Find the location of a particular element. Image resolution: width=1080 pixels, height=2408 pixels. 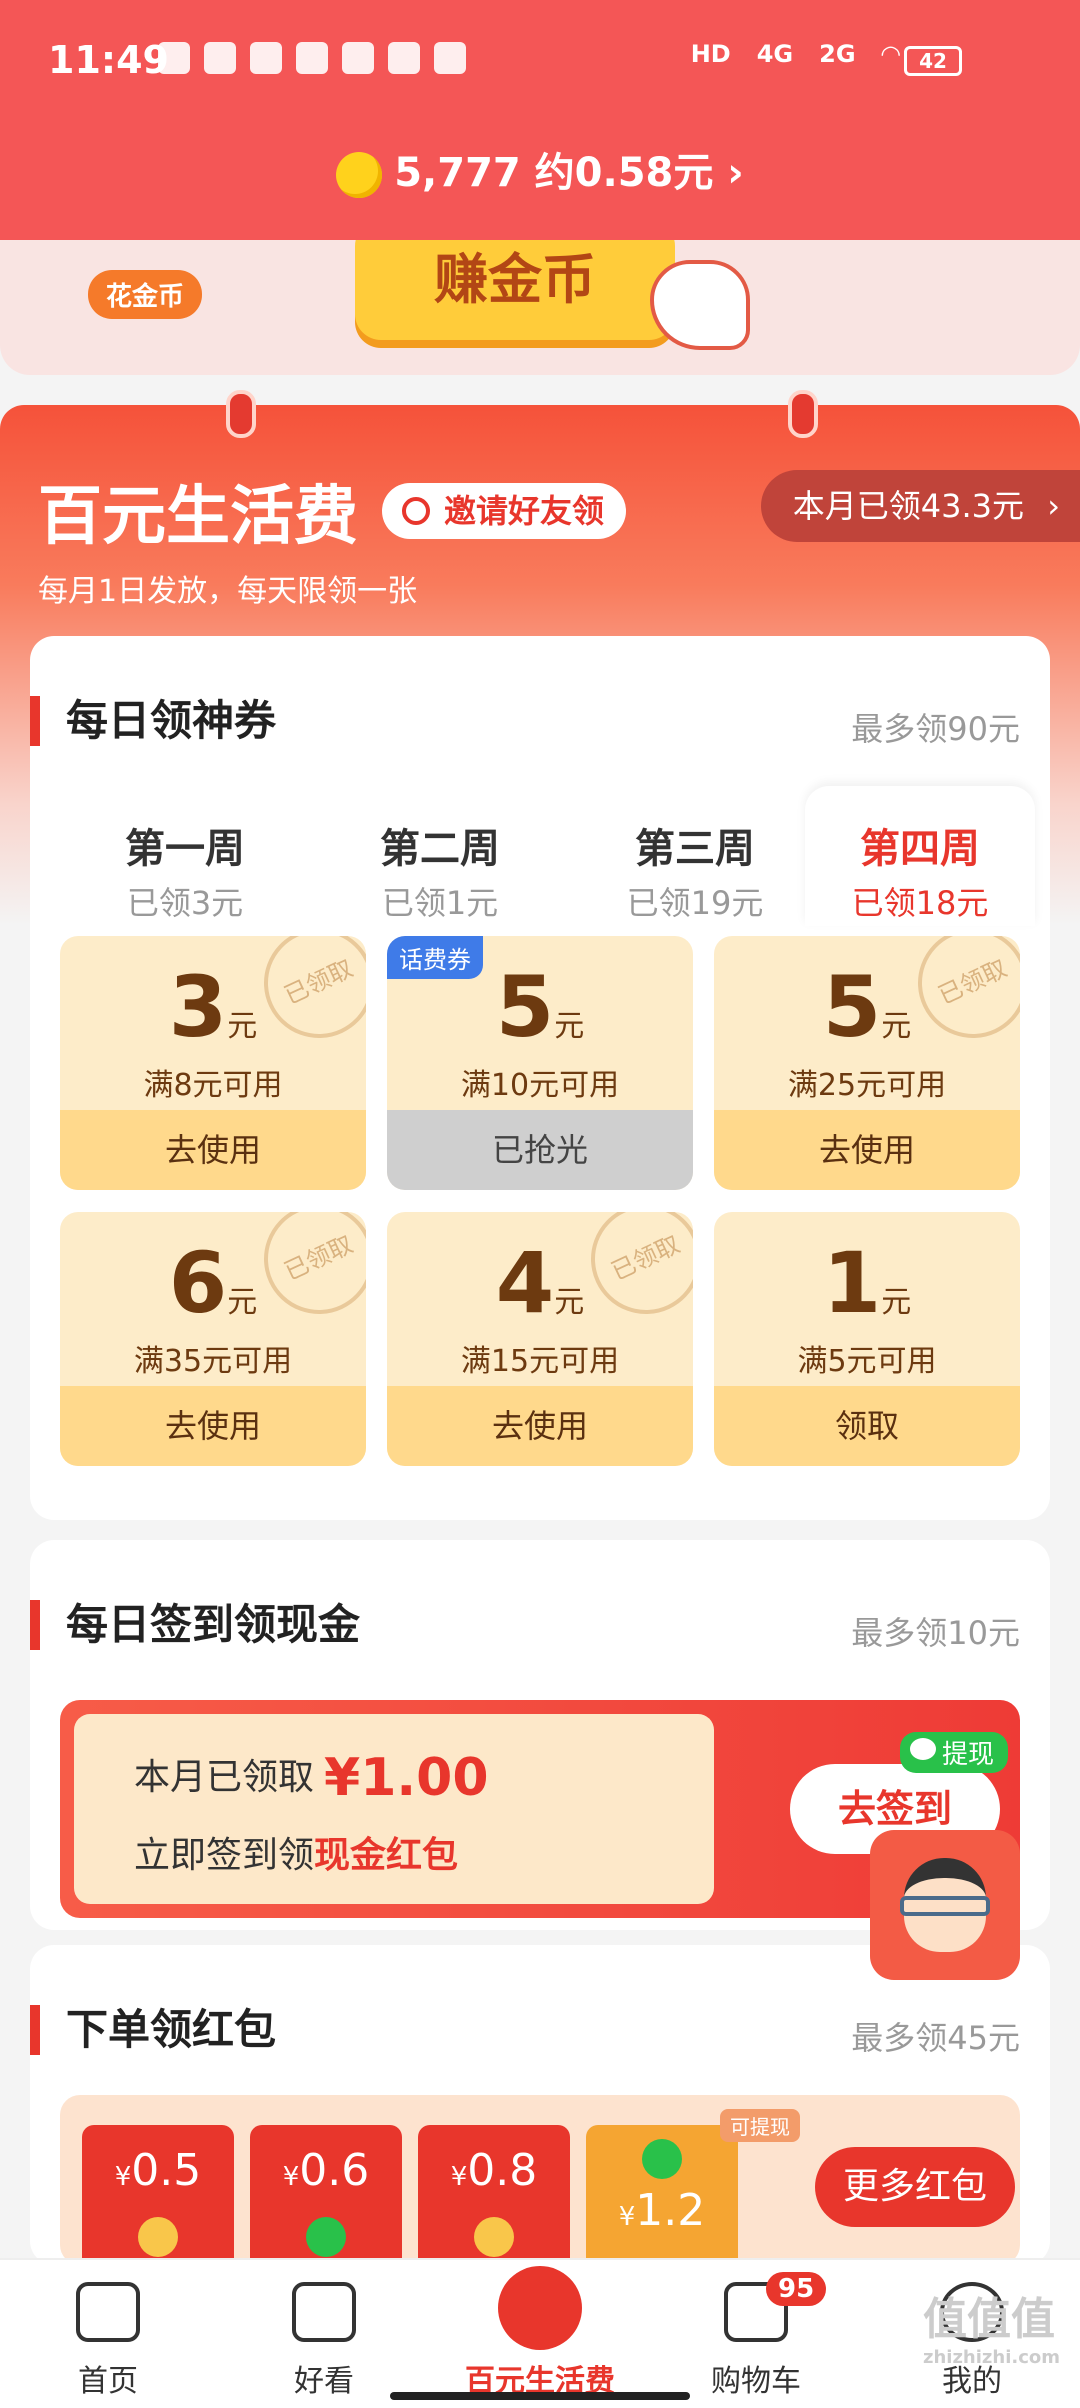

sold-out-button: 已抢光 is located at coordinates (540, 1150).